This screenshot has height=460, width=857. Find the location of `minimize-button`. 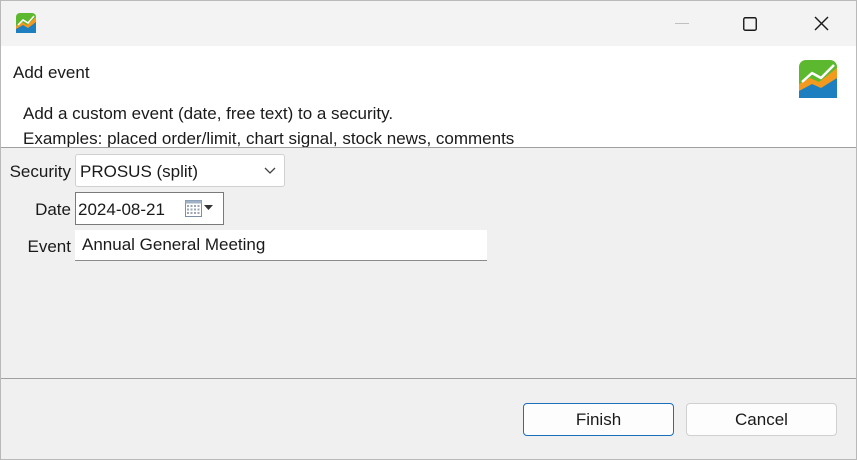

minimize-button is located at coordinates (682, 23).